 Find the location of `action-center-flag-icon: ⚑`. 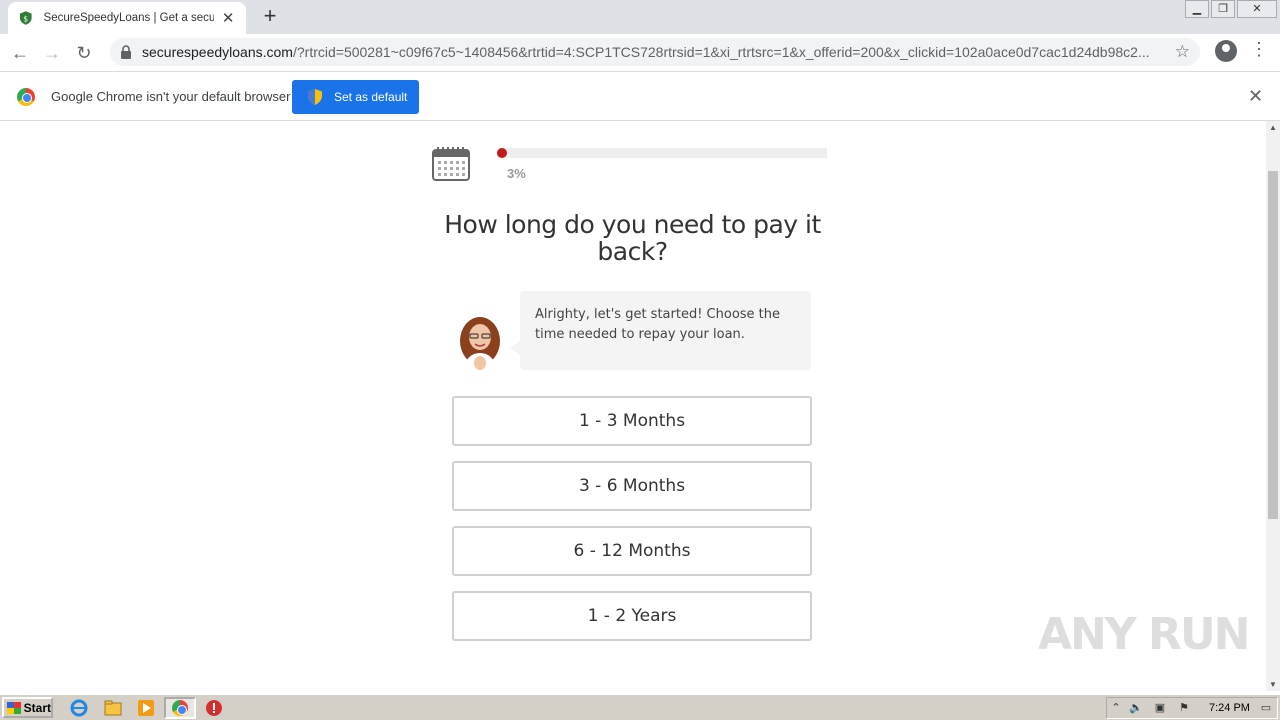

action-center-flag-icon: ⚑ is located at coordinates (1184, 708).